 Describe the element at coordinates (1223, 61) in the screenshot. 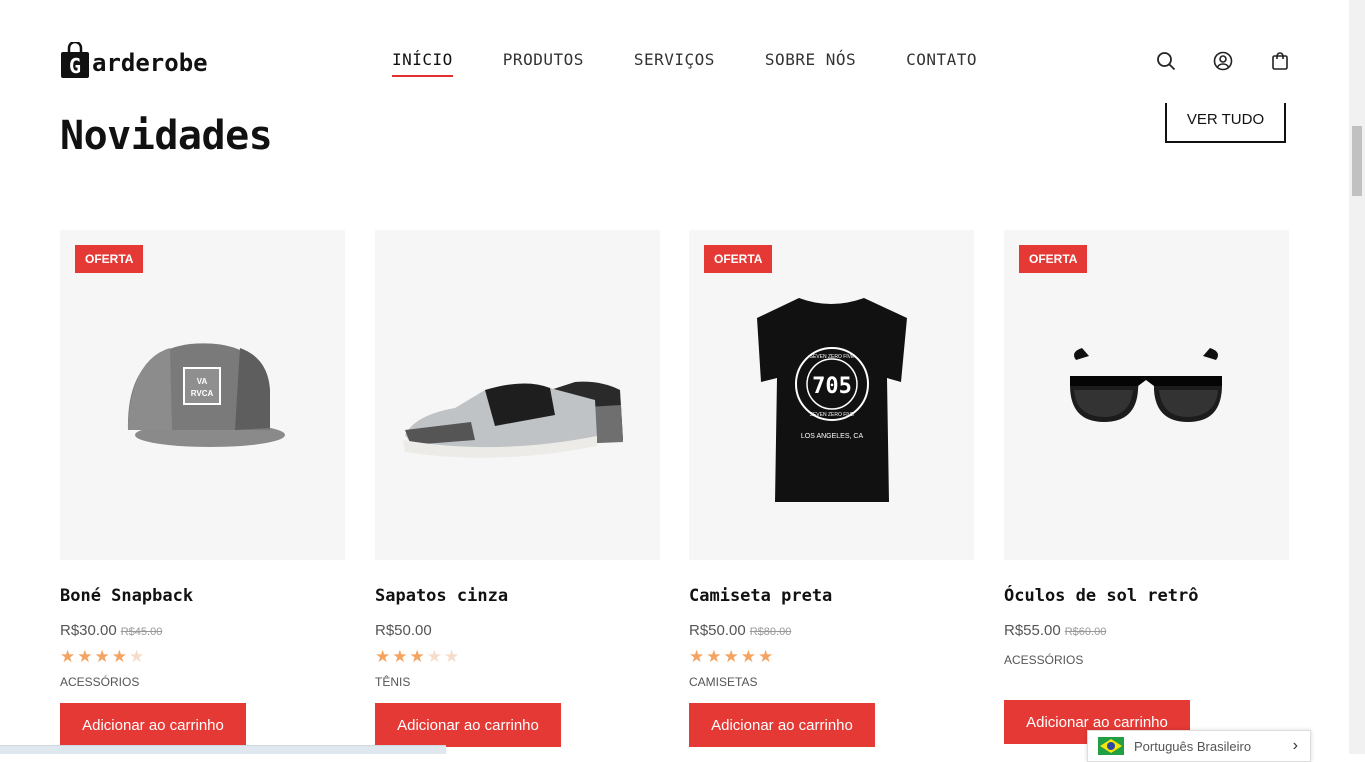

I see `user-icon` at that location.